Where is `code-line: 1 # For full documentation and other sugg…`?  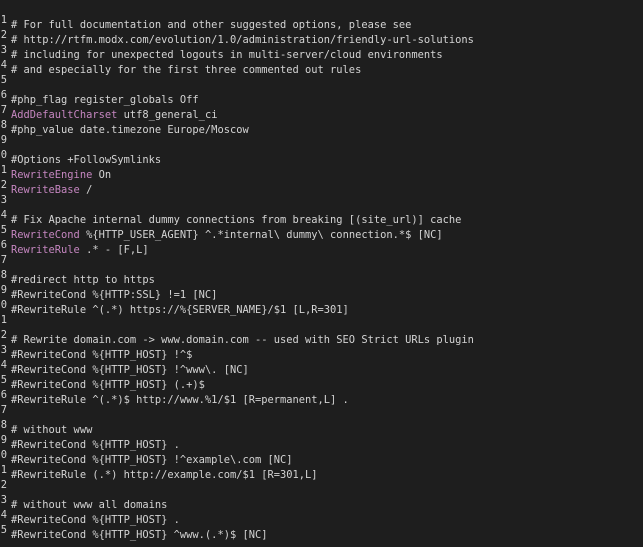
code-line: 1 # For full documentation and other sugg… is located at coordinates (321, 22).